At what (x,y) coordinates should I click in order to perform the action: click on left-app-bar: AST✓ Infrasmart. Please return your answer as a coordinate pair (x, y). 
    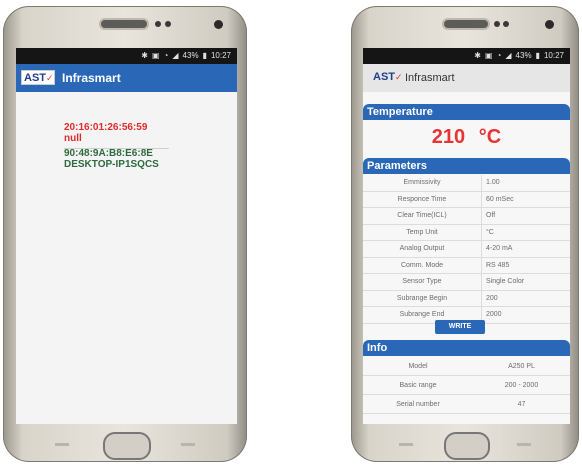
    Looking at the image, I should click on (126, 78).